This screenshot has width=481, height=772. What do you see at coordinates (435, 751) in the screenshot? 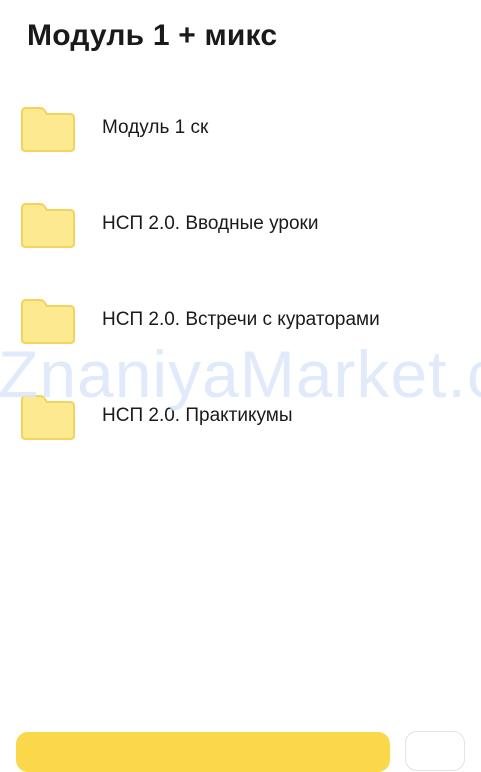
I see `secondary-action-button` at bounding box center [435, 751].